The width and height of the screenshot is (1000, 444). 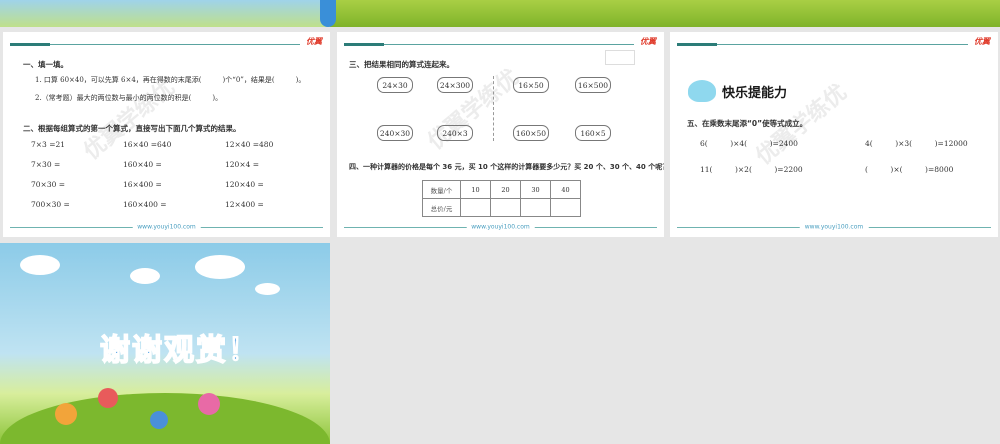 I want to click on expression-box: 16×500, so click(x=593, y=85).